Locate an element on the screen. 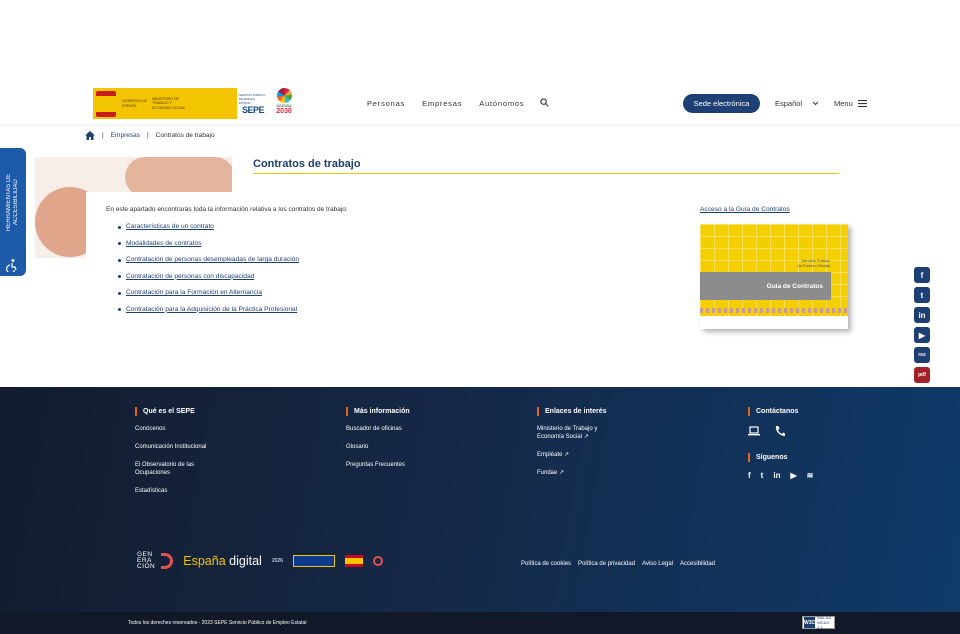 This screenshot has height=634, width=960. footer-link-fundae: Fundae ↗ is located at coordinates (577, 473).